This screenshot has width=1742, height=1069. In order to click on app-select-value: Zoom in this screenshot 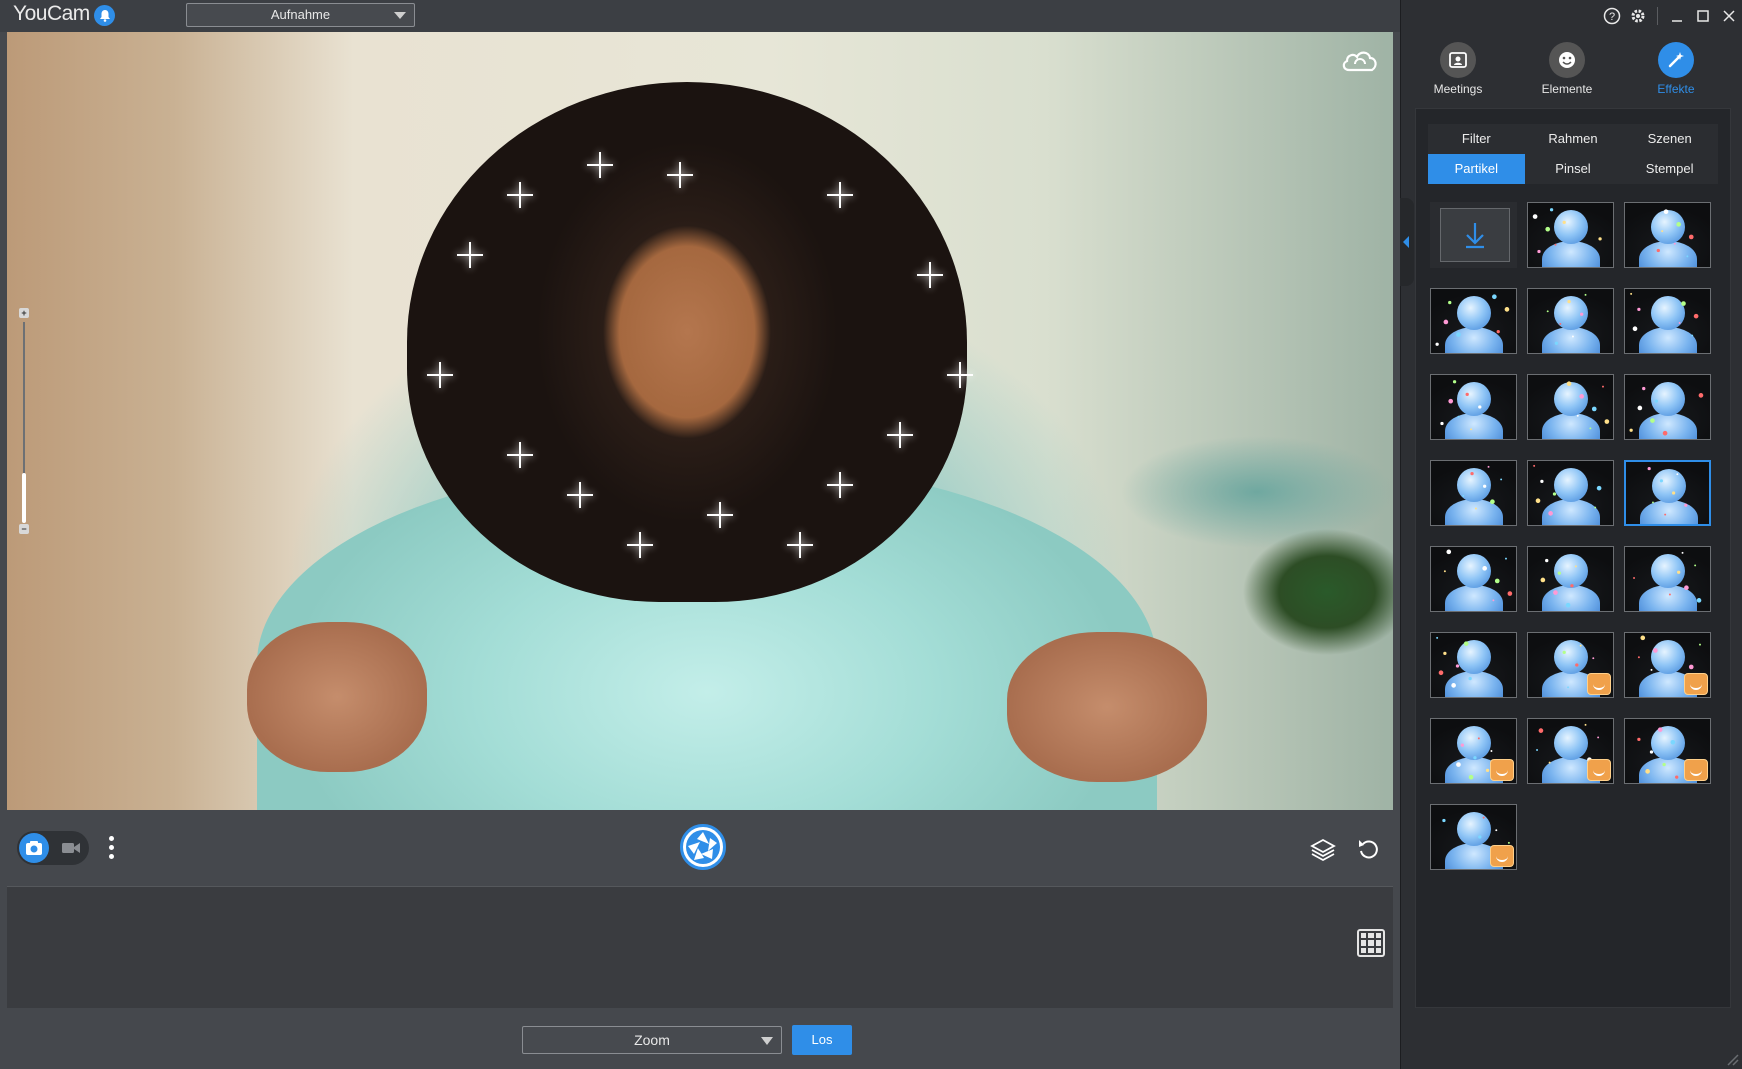, I will do `click(652, 1040)`.